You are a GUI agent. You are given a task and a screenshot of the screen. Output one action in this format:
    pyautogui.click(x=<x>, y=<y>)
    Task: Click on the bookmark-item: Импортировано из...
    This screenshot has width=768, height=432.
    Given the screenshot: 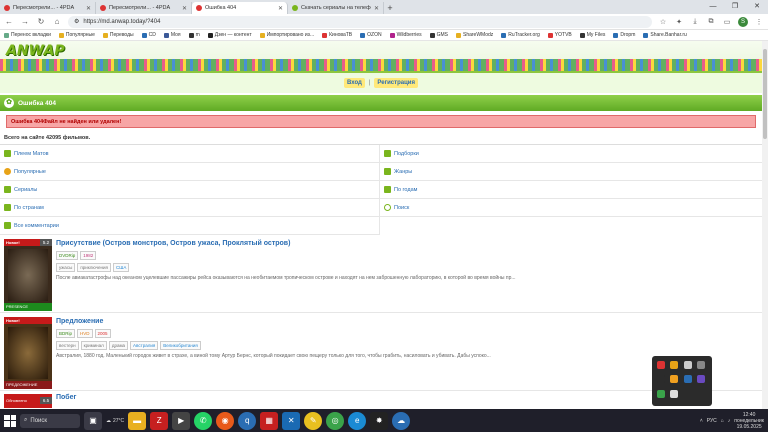 What is the action you would take?
    pyautogui.click(x=286, y=35)
    